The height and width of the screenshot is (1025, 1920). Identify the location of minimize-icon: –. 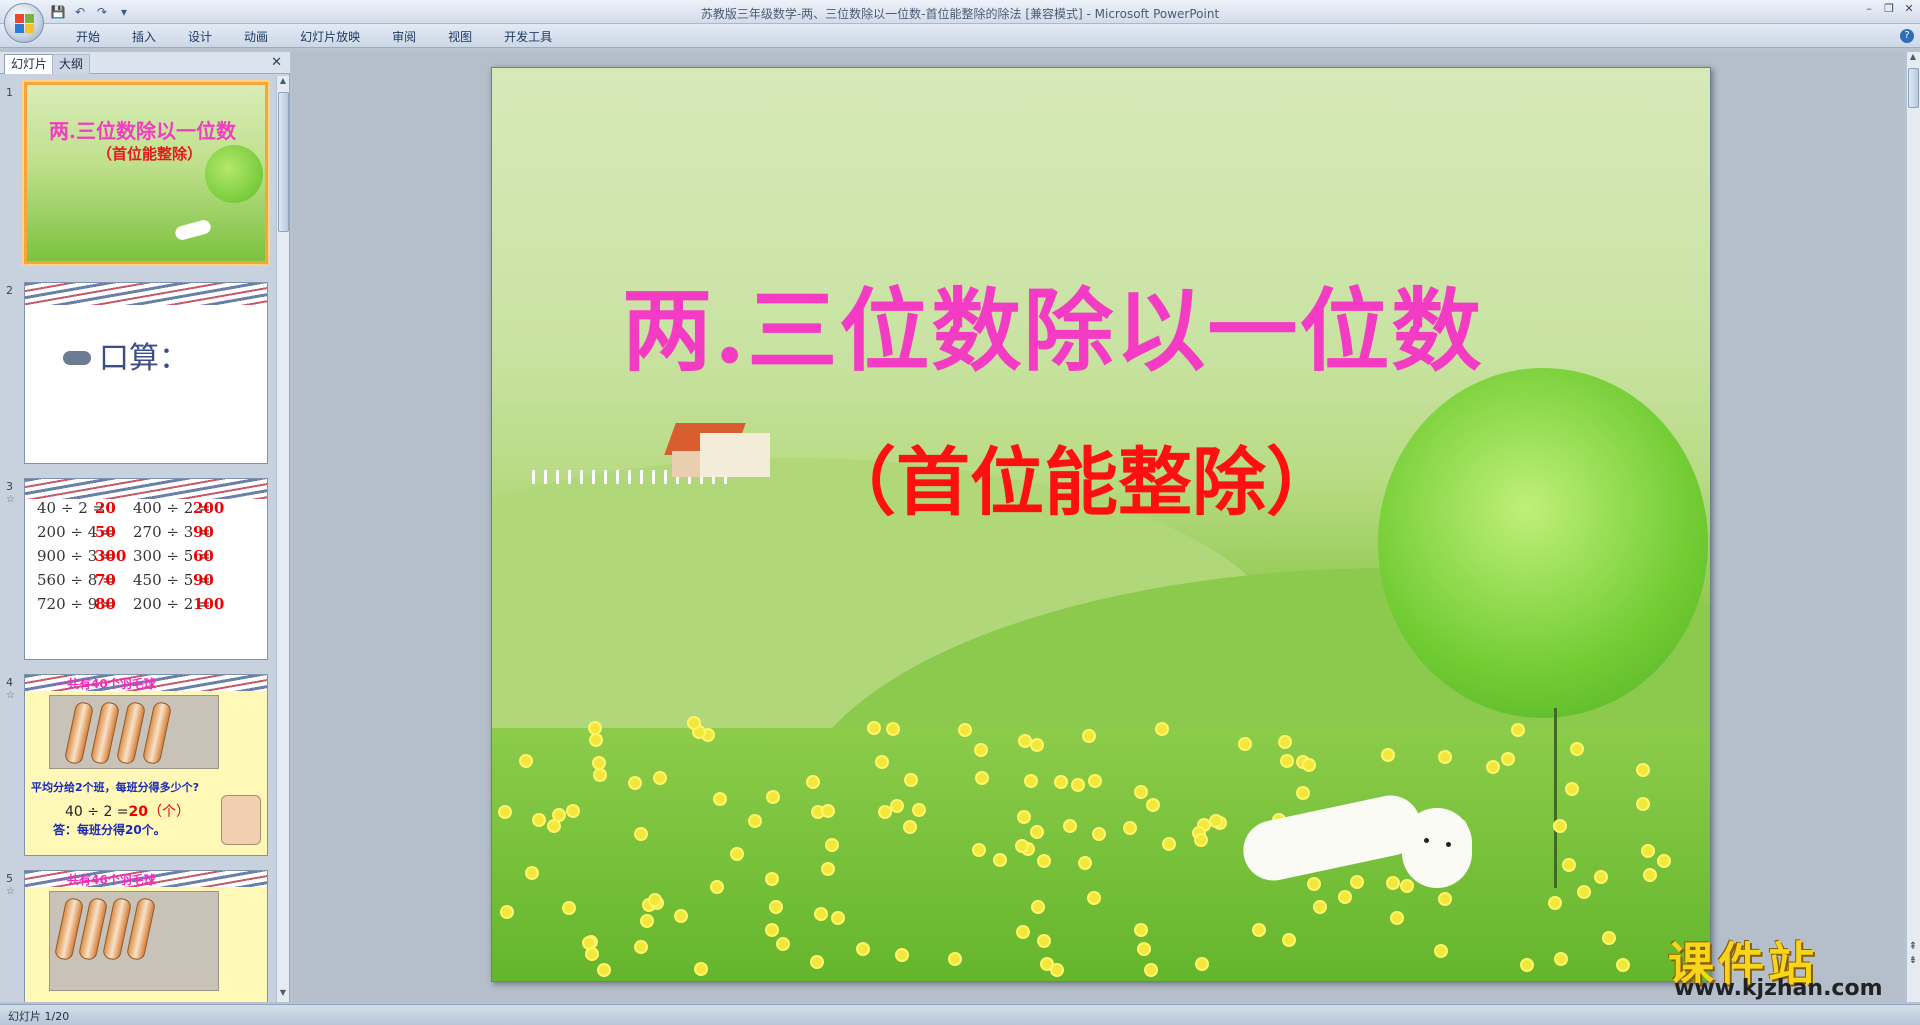
(1869, 9).